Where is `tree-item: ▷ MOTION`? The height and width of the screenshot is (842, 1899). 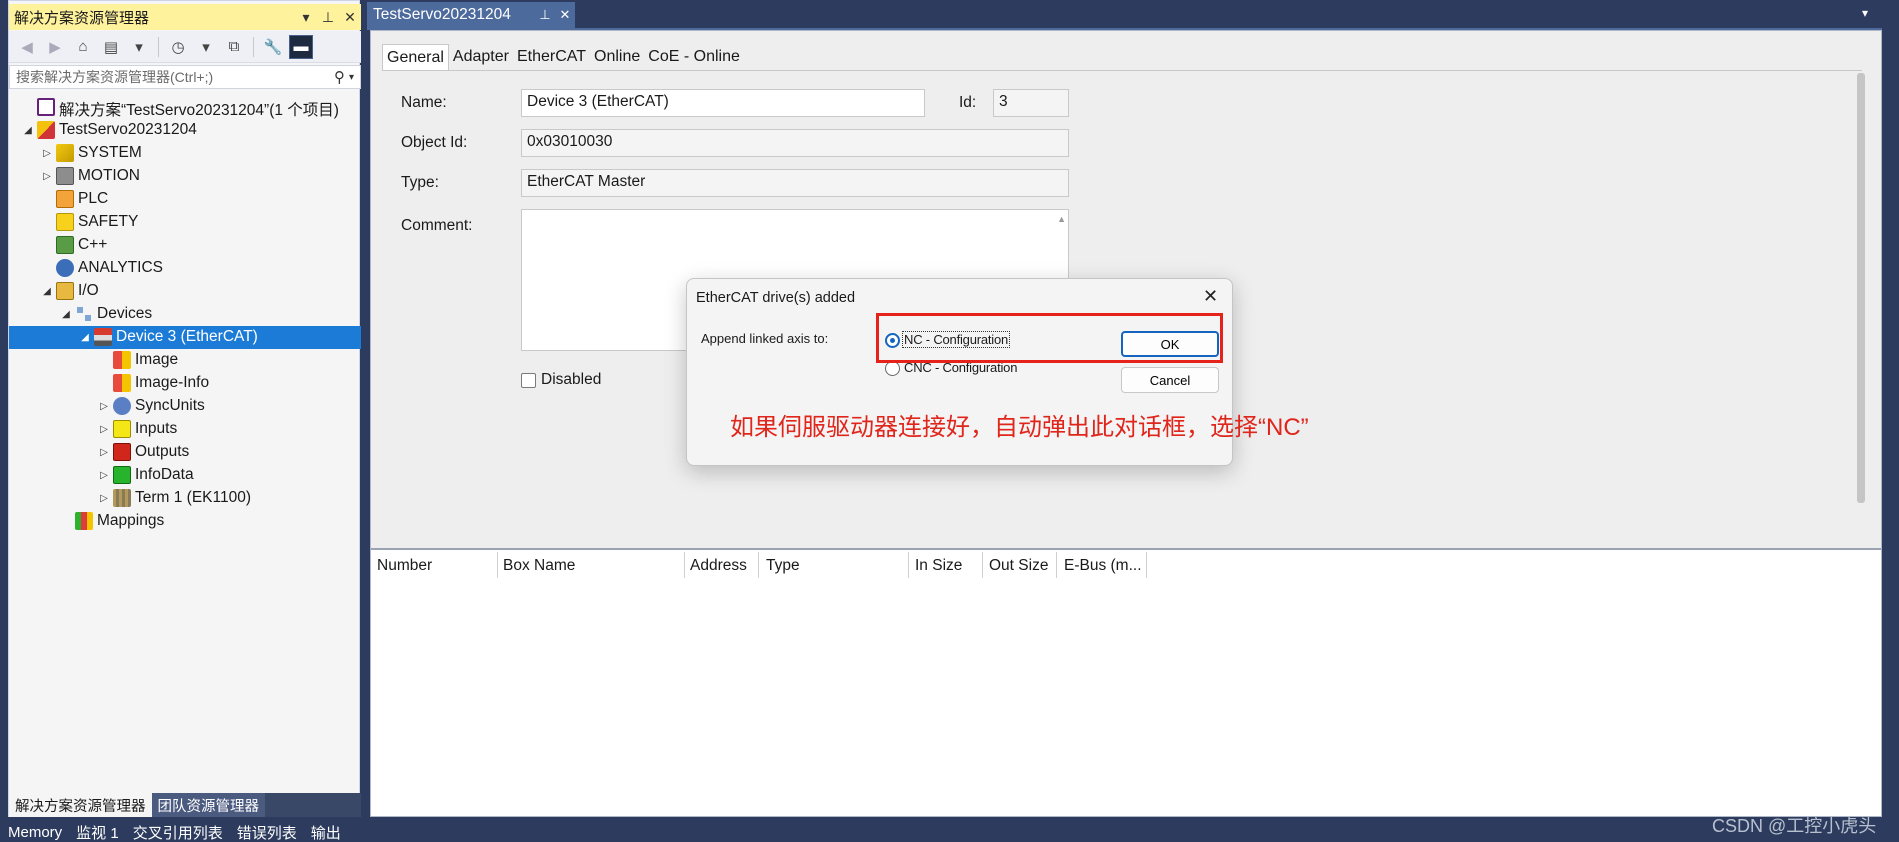 tree-item: ▷ MOTION is located at coordinates (185, 176).